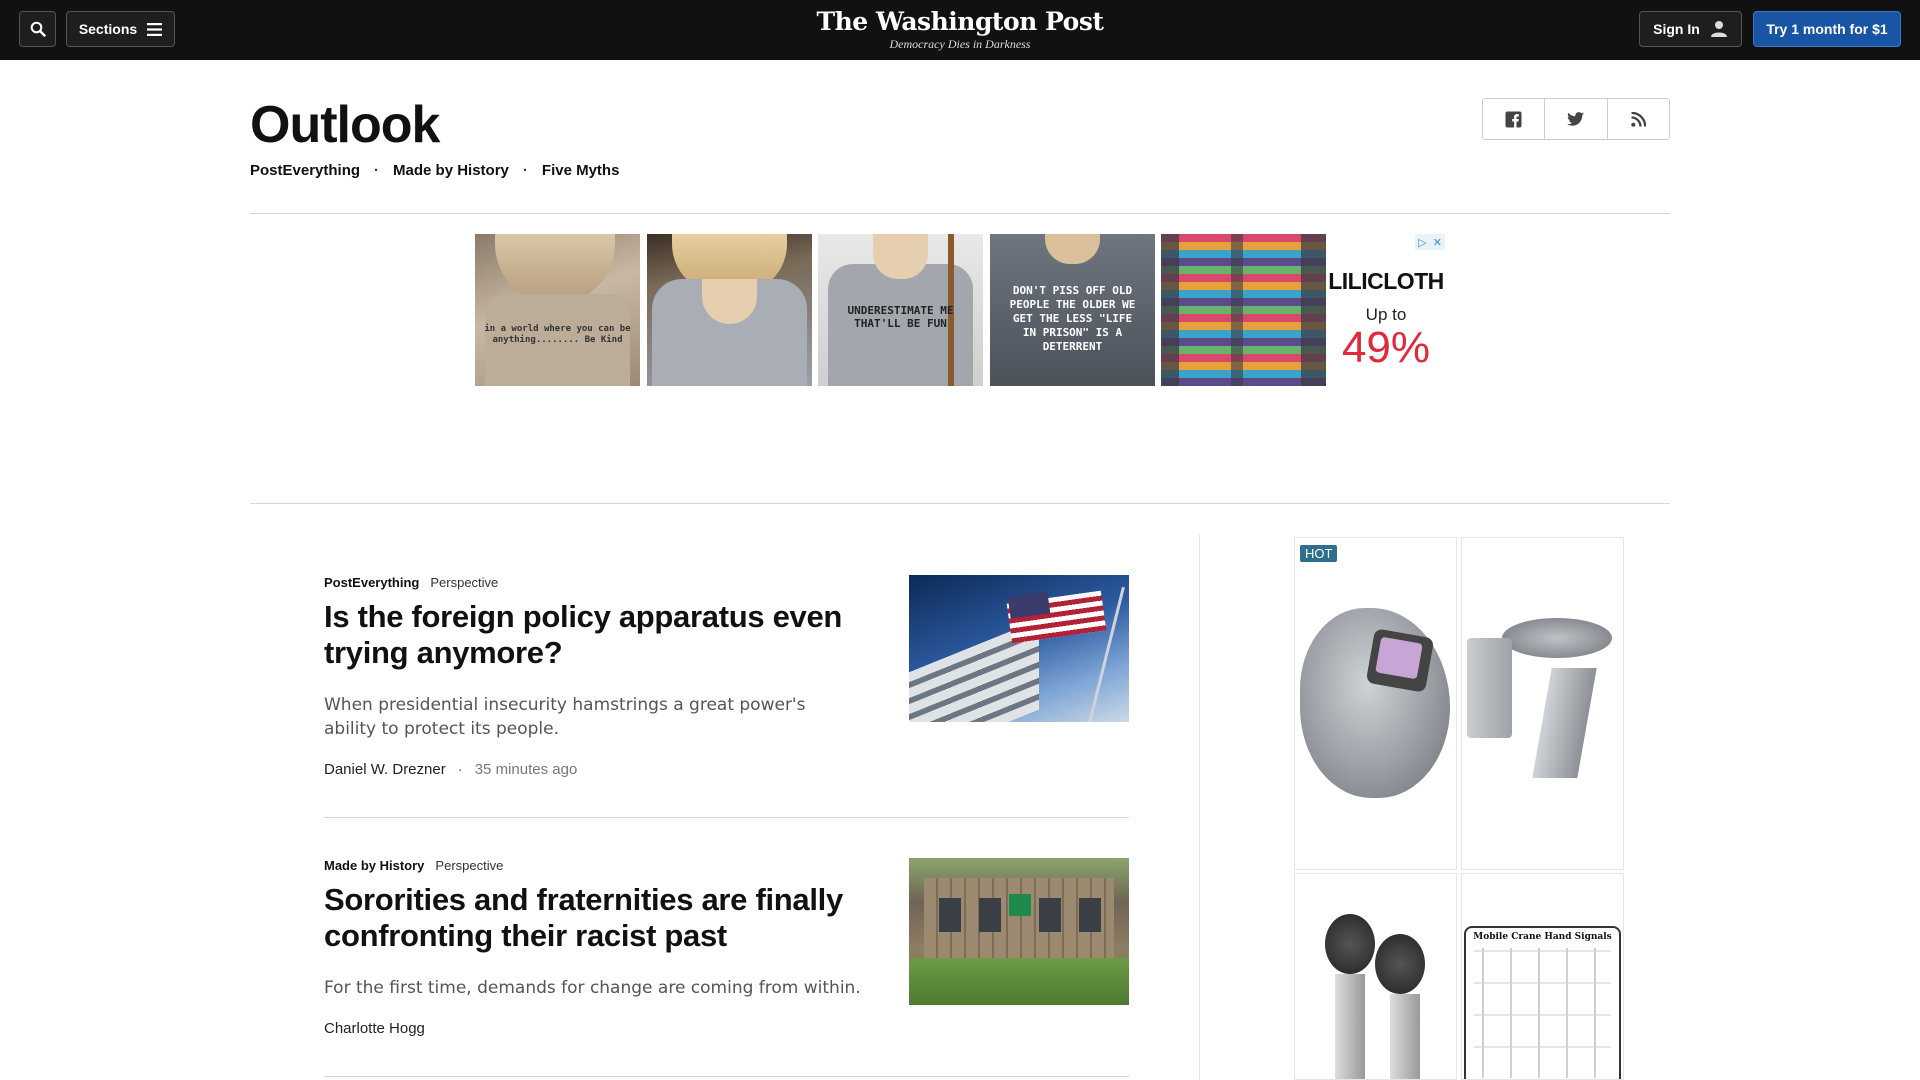 This screenshot has height=1080, width=1920. What do you see at coordinates (1375, 976) in the screenshot?
I see `ad-product-welding-goggles` at bounding box center [1375, 976].